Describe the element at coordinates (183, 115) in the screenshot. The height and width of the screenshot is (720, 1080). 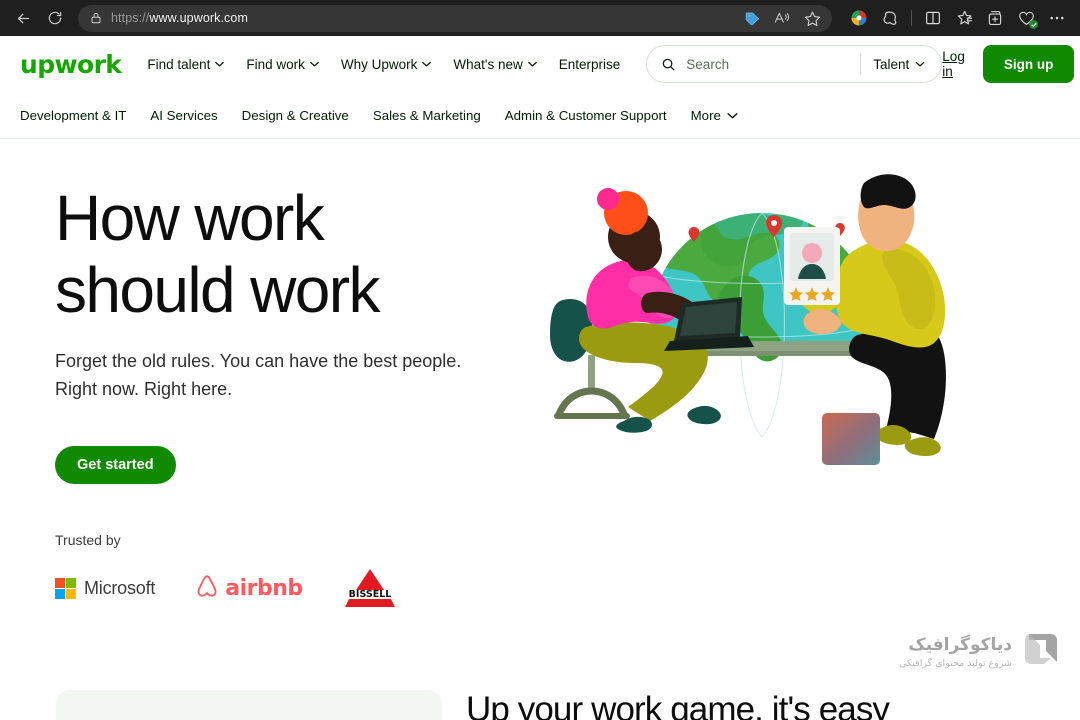
I see `category-item-ai-services: AI Services` at that location.